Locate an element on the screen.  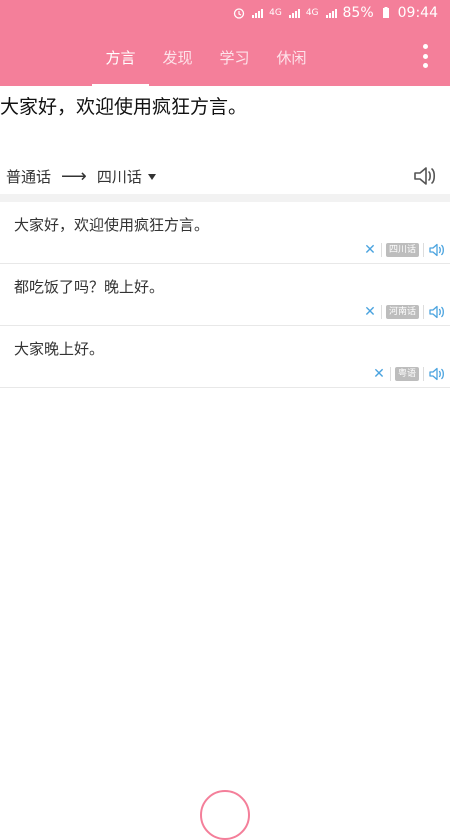
history-text: 大家晚上好。 is located at coordinates (59, 349).